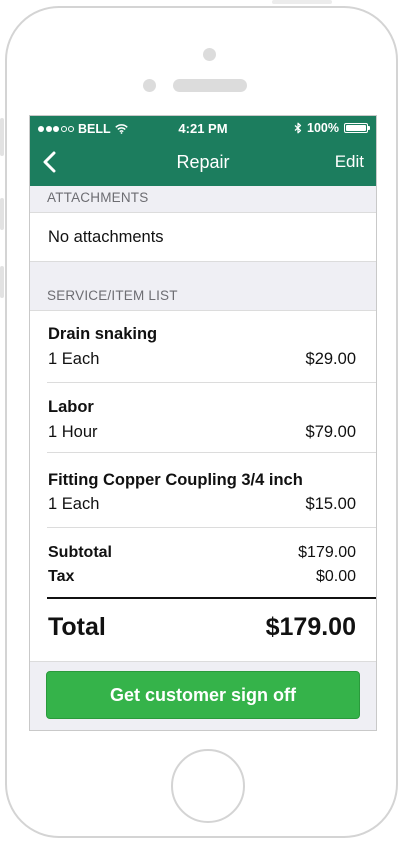 Image resolution: width=401 pixels, height=843 pixels. Describe the element at coordinates (61, 576) in the screenshot. I see `tax-label: Tax` at that location.